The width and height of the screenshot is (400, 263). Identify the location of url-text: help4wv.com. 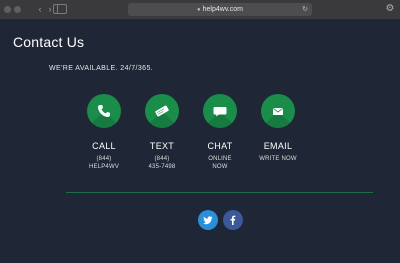
(222, 9).